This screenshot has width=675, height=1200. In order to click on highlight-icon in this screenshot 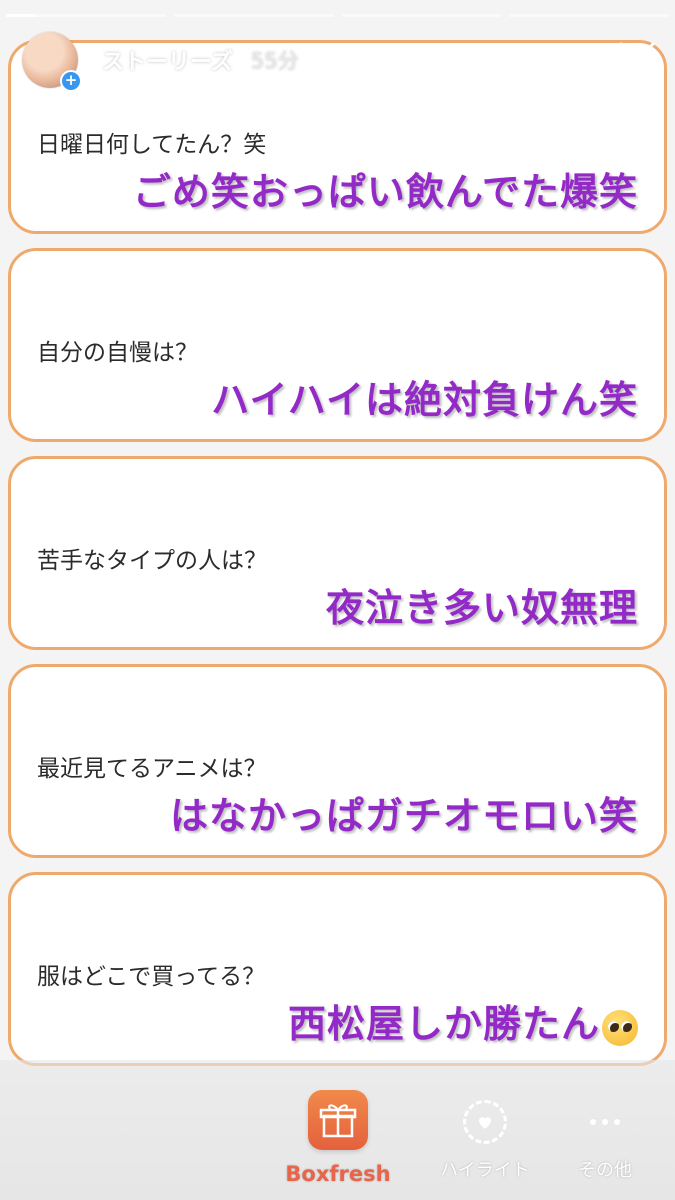, I will do `click(485, 1122)`.